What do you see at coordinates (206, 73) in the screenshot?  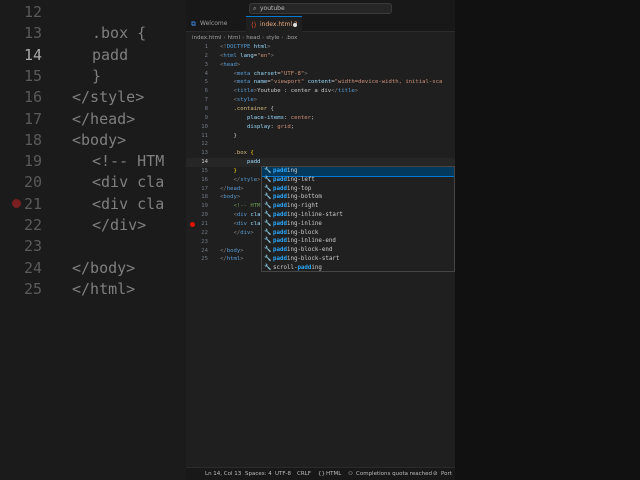 I see `line-number: 4` at bounding box center [206, 73].